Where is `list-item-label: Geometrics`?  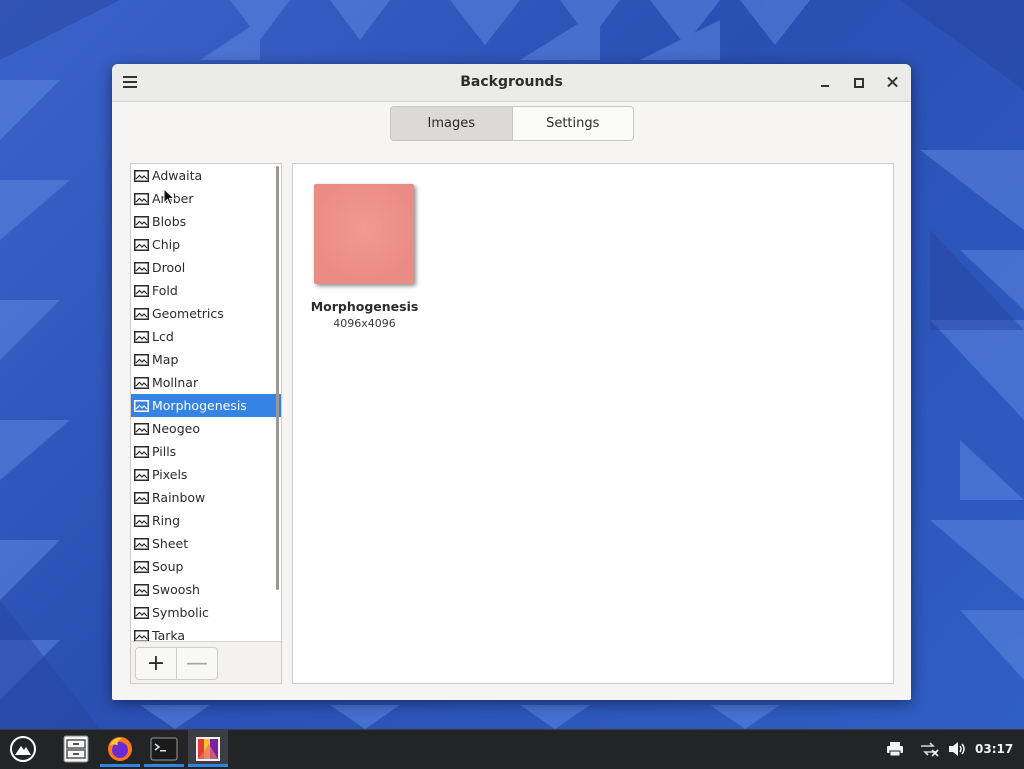 list-item-label: Geometrics is located at coordinates (188, 313).